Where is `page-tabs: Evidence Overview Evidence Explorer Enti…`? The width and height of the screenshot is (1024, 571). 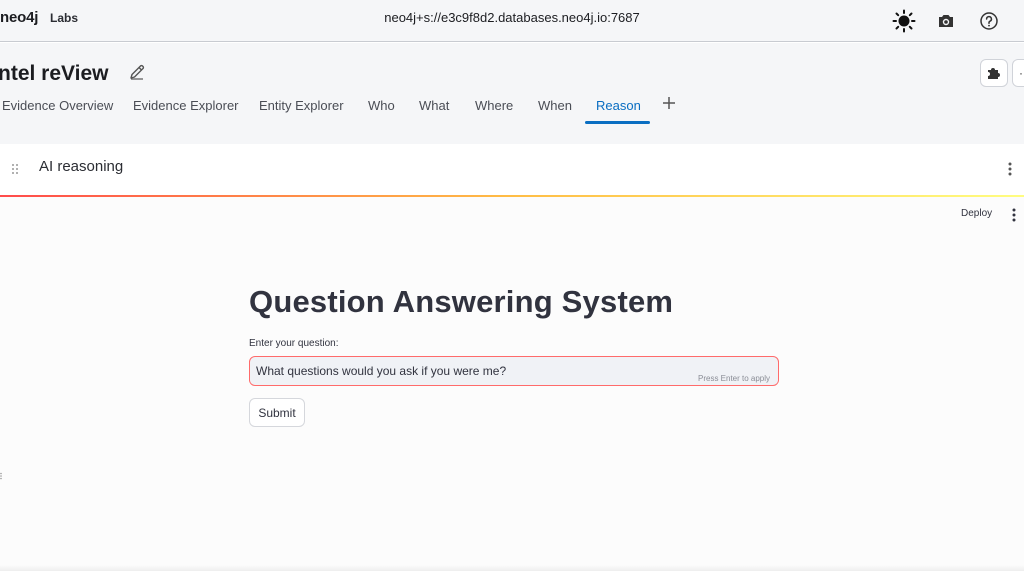
page-tabs: Evidence Overview Evidence Explorer Enti… is located at coordinates (512, 130).